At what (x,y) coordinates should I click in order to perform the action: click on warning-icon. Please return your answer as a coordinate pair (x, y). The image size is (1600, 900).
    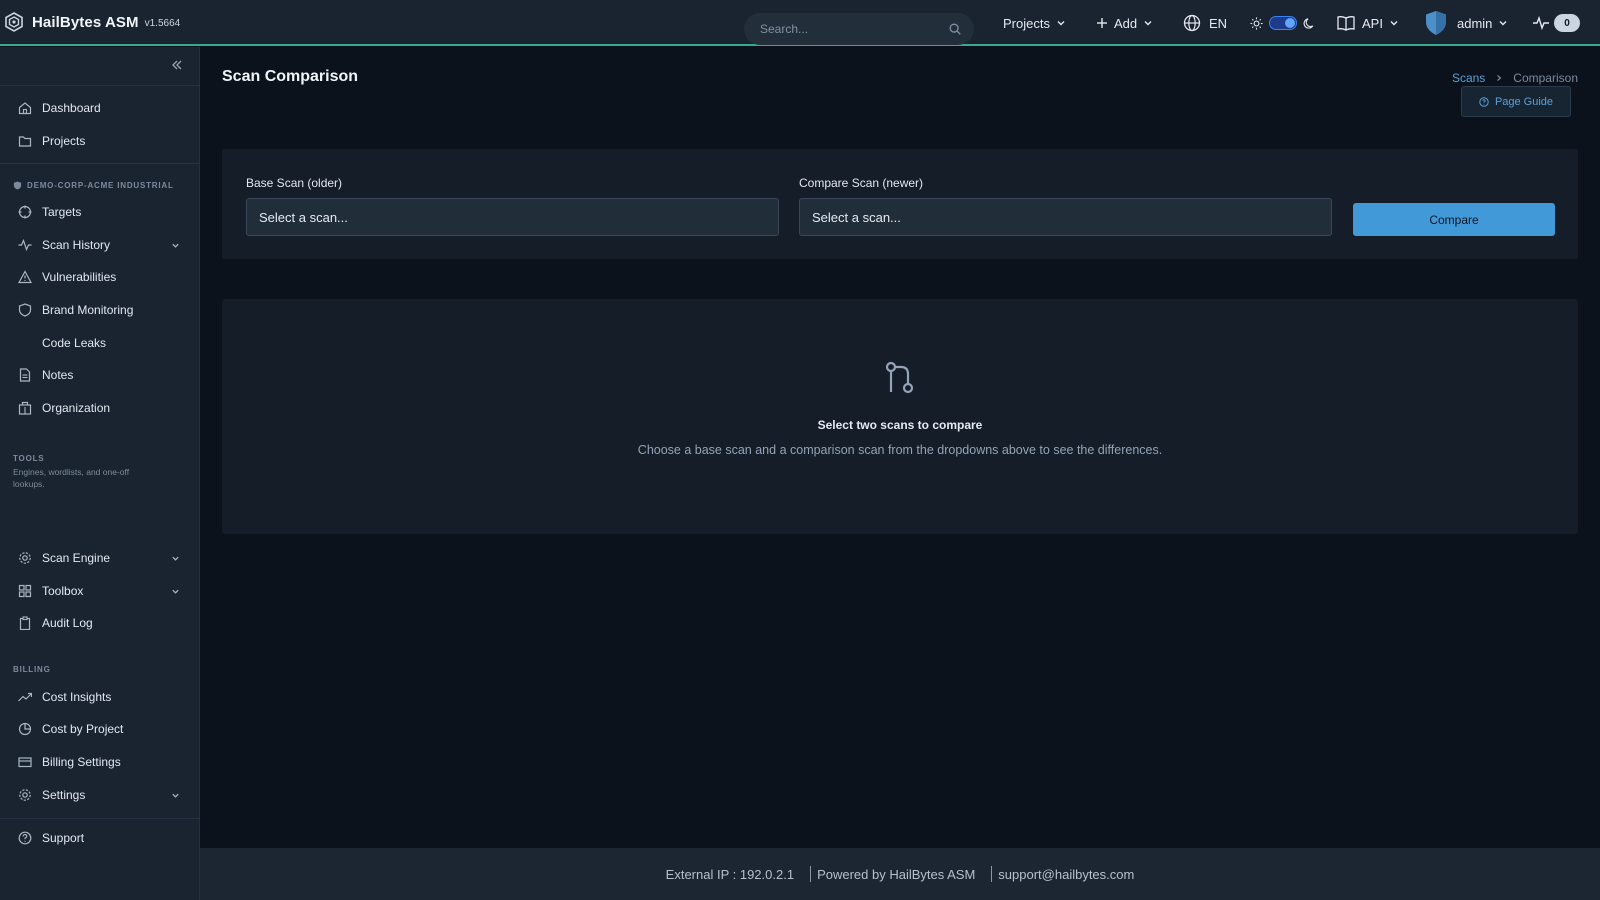
    Looking at the image, I should click on (25, 277).